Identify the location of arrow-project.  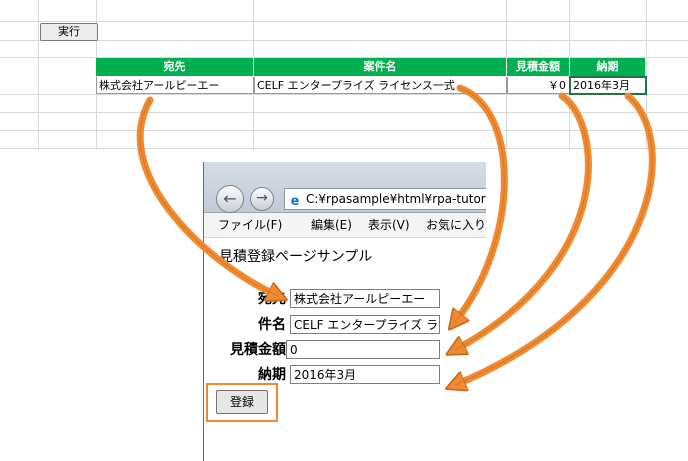
(481, 203).